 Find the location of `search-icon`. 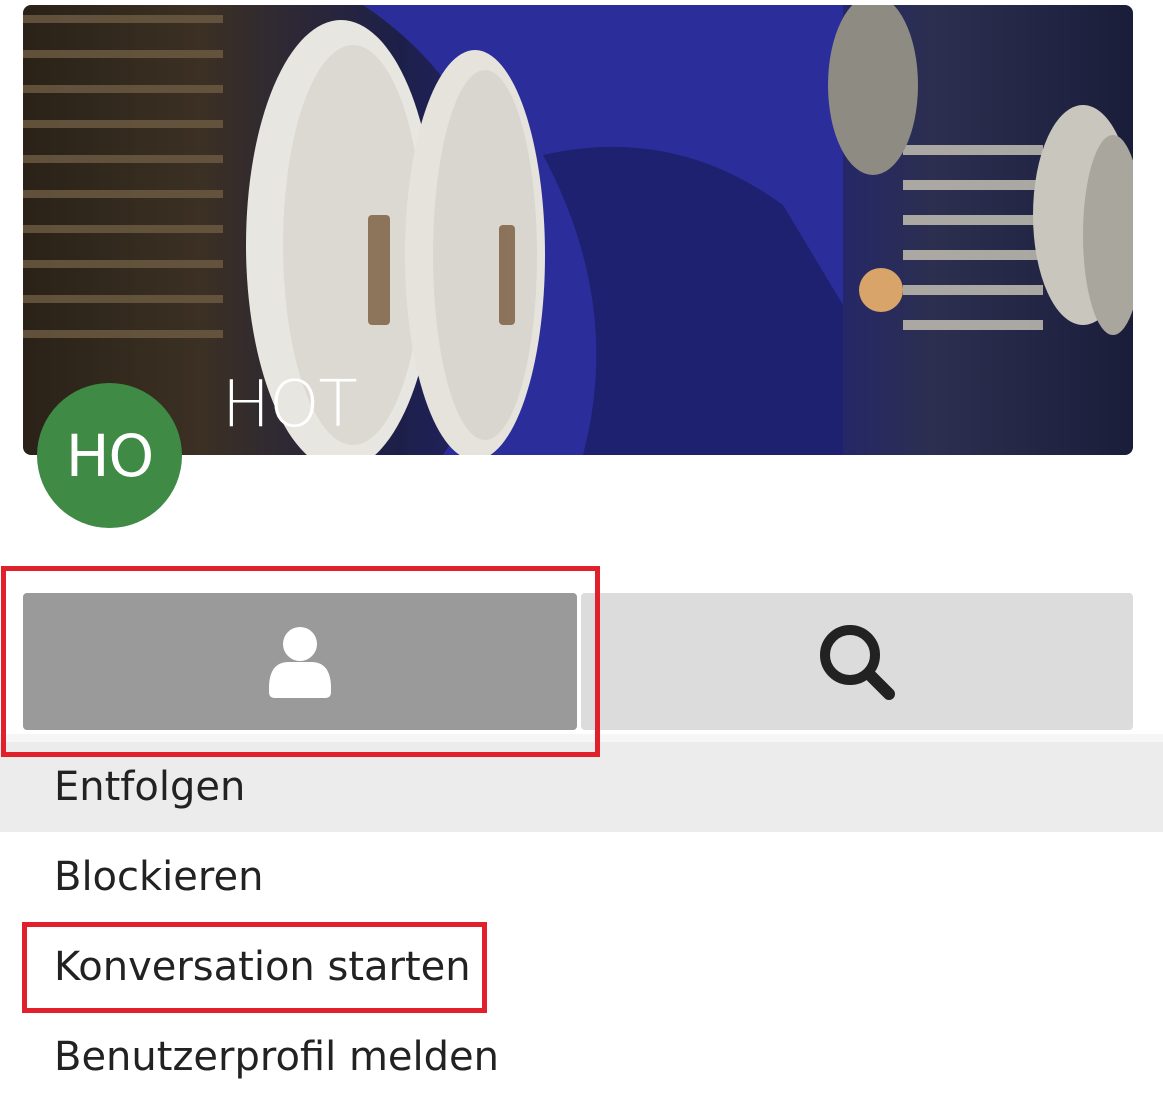

search-icon is located at coordinates (857, 662).